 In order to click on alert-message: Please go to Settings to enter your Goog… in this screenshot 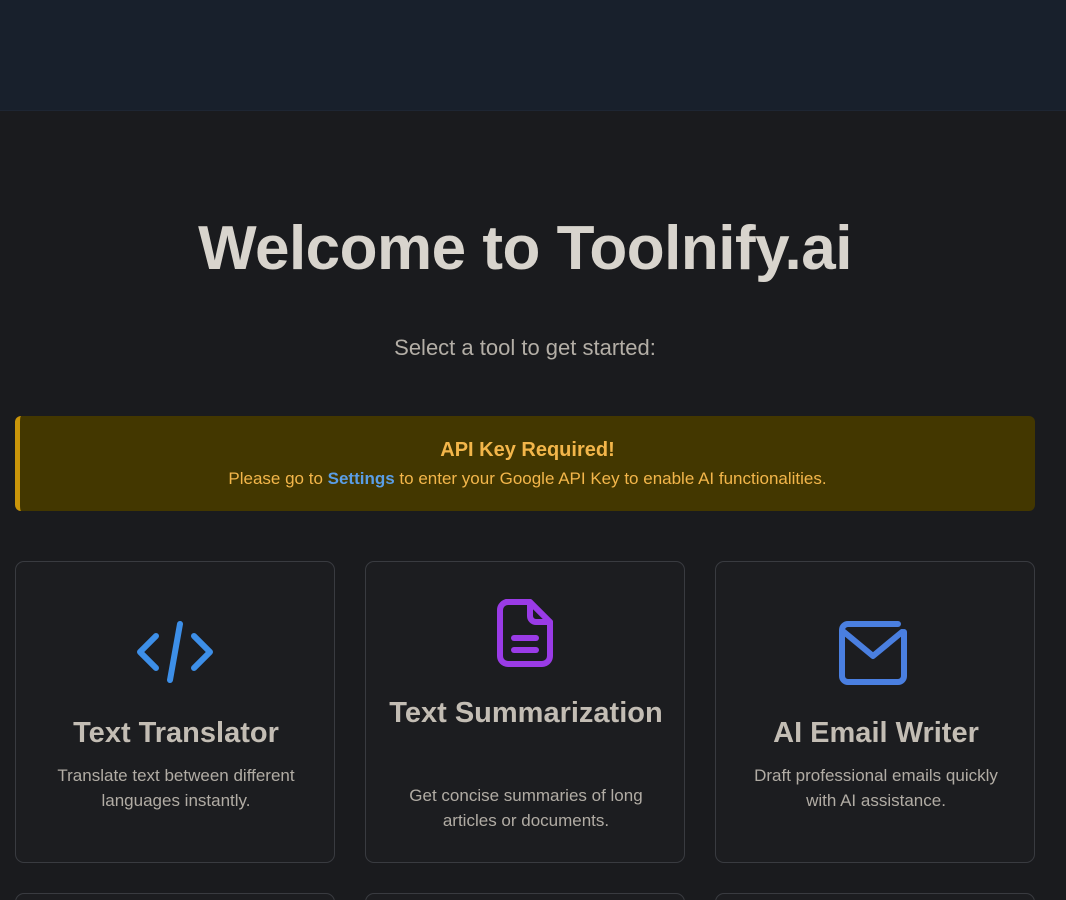, I will do `click(527, 479)`.